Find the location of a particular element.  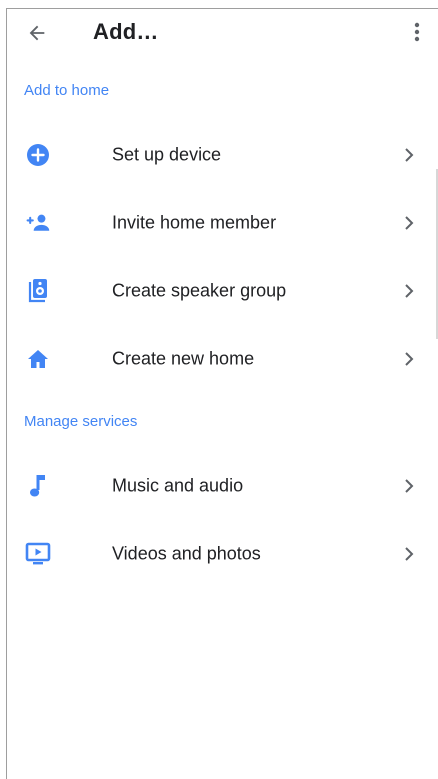

list-item-set-up-device: Set up device is located at coordinates (222, 155).